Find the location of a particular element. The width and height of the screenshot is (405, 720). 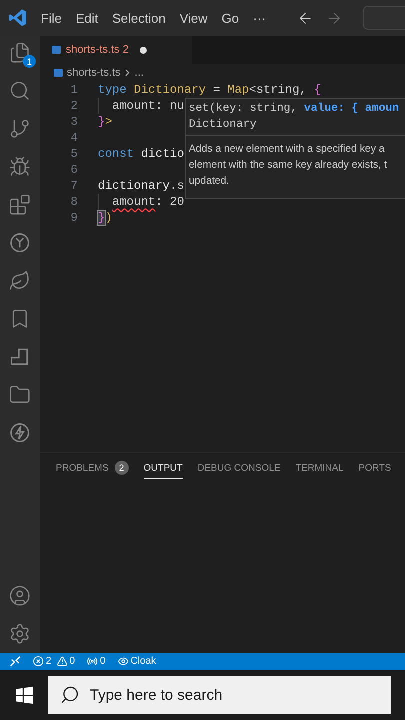

command-center-field is located at coordinates (384, 18).